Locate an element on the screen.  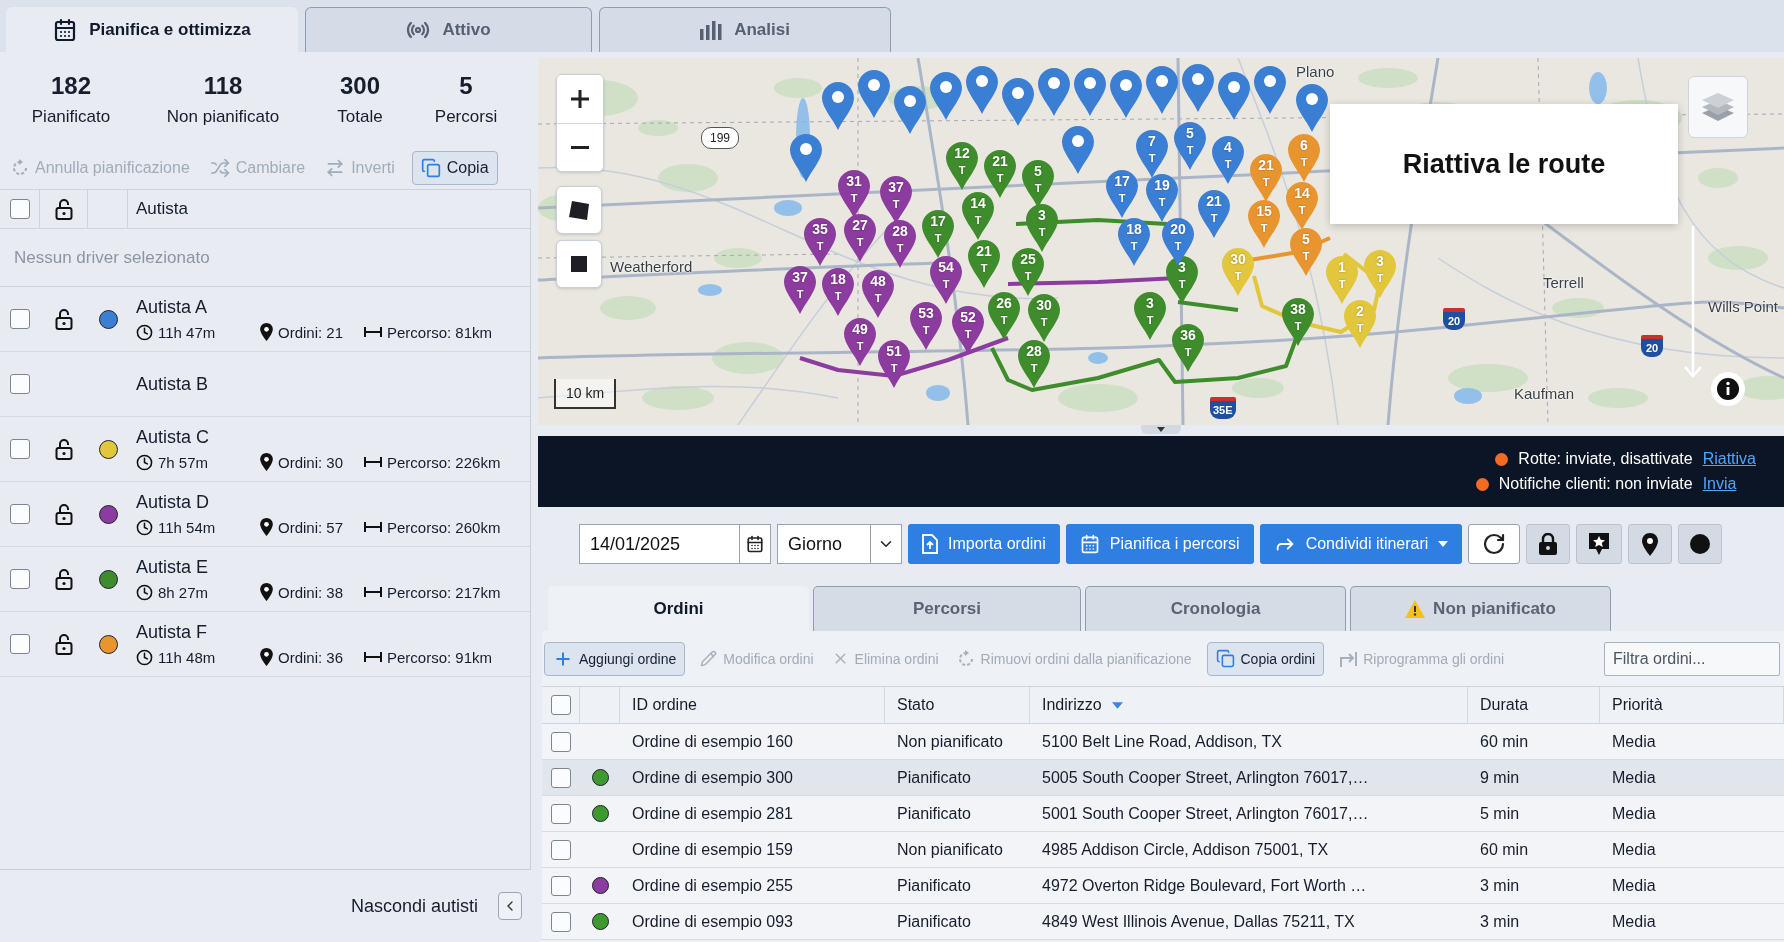
action-button: Aggiungi ordine is located at coordinates (615, 658).